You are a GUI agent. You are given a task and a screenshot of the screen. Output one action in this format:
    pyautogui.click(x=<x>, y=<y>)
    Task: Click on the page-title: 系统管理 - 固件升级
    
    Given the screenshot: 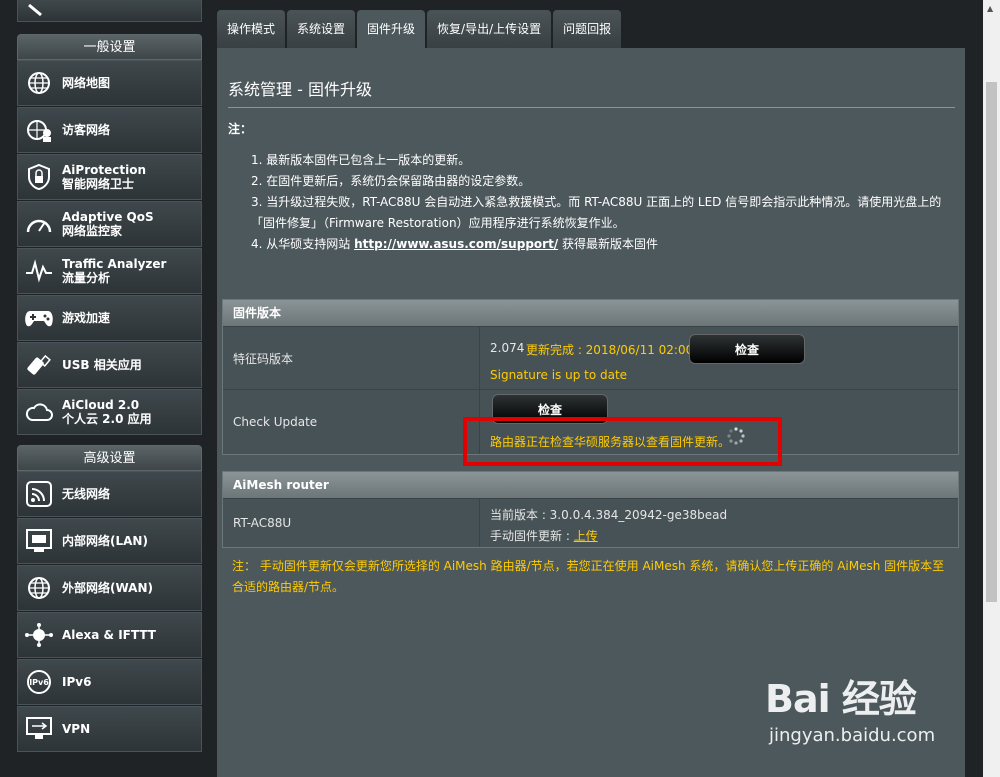 What is the action you would take?
    pyautogui.click(x=300, y=89)
    